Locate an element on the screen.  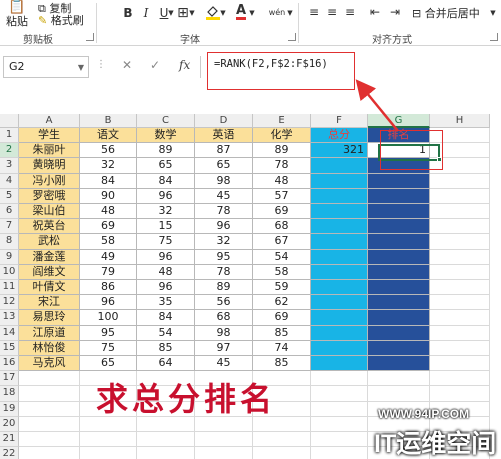
watermark-url: WWW.94IP.COM is located at coordinates (424, 414).